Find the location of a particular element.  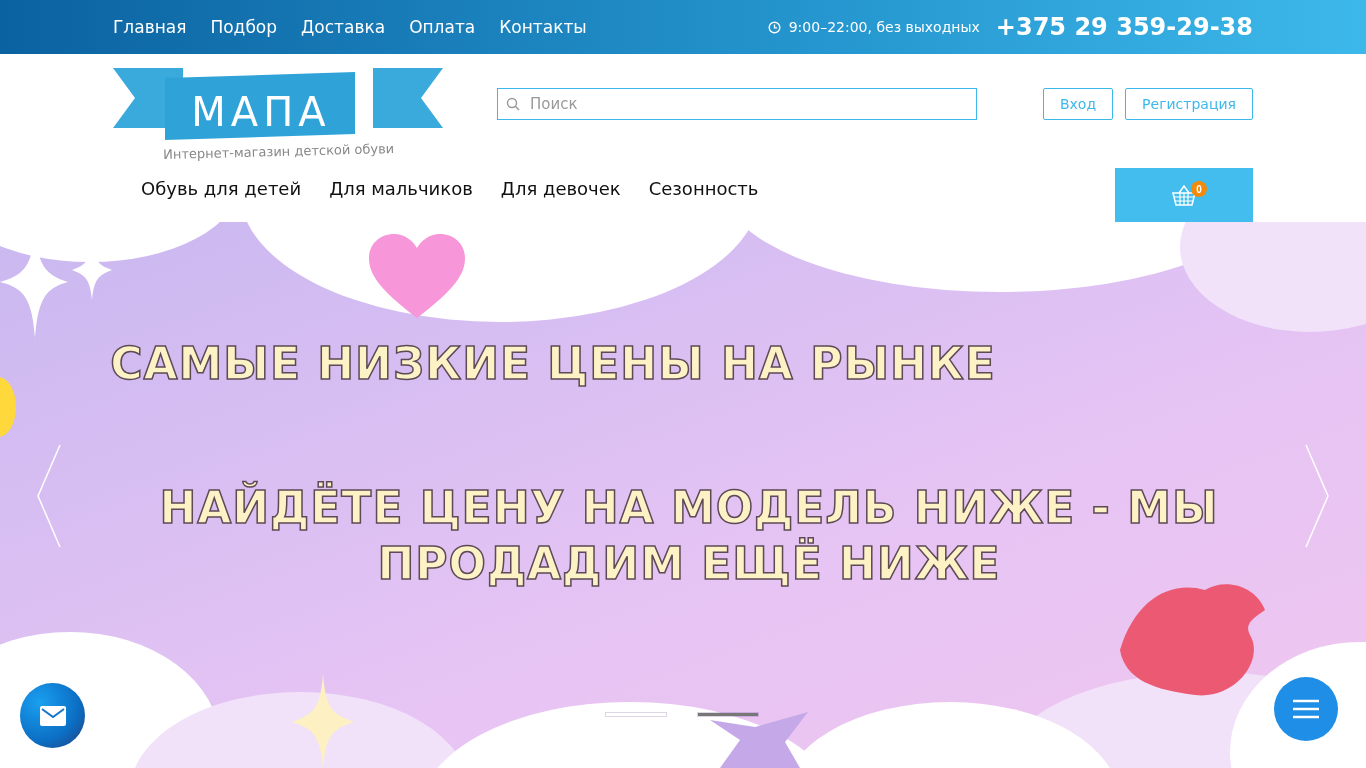

clock-icon is located at coordinates (774, 27).